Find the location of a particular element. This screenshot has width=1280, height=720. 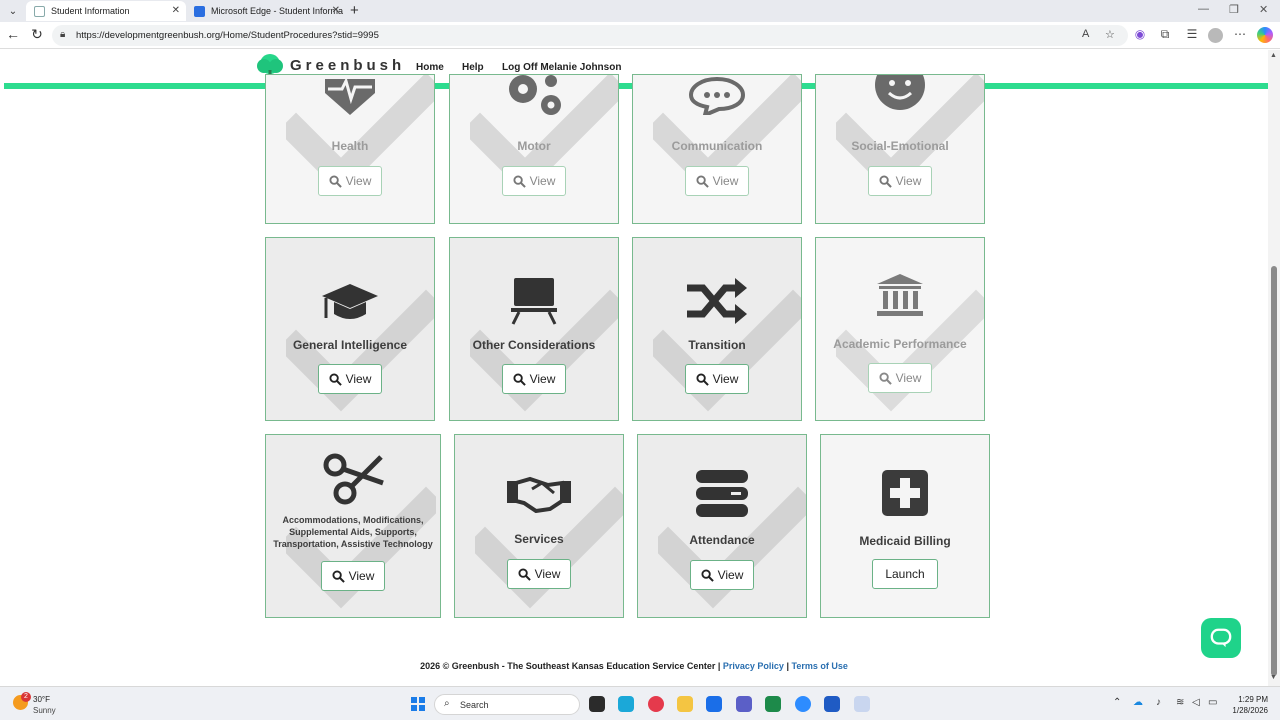

tile-label: Health is located at coordinates (350, 146).